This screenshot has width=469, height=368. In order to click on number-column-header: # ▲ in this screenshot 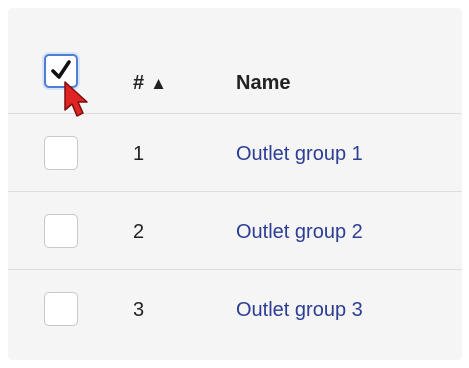, I will do `click(150, 83)`.